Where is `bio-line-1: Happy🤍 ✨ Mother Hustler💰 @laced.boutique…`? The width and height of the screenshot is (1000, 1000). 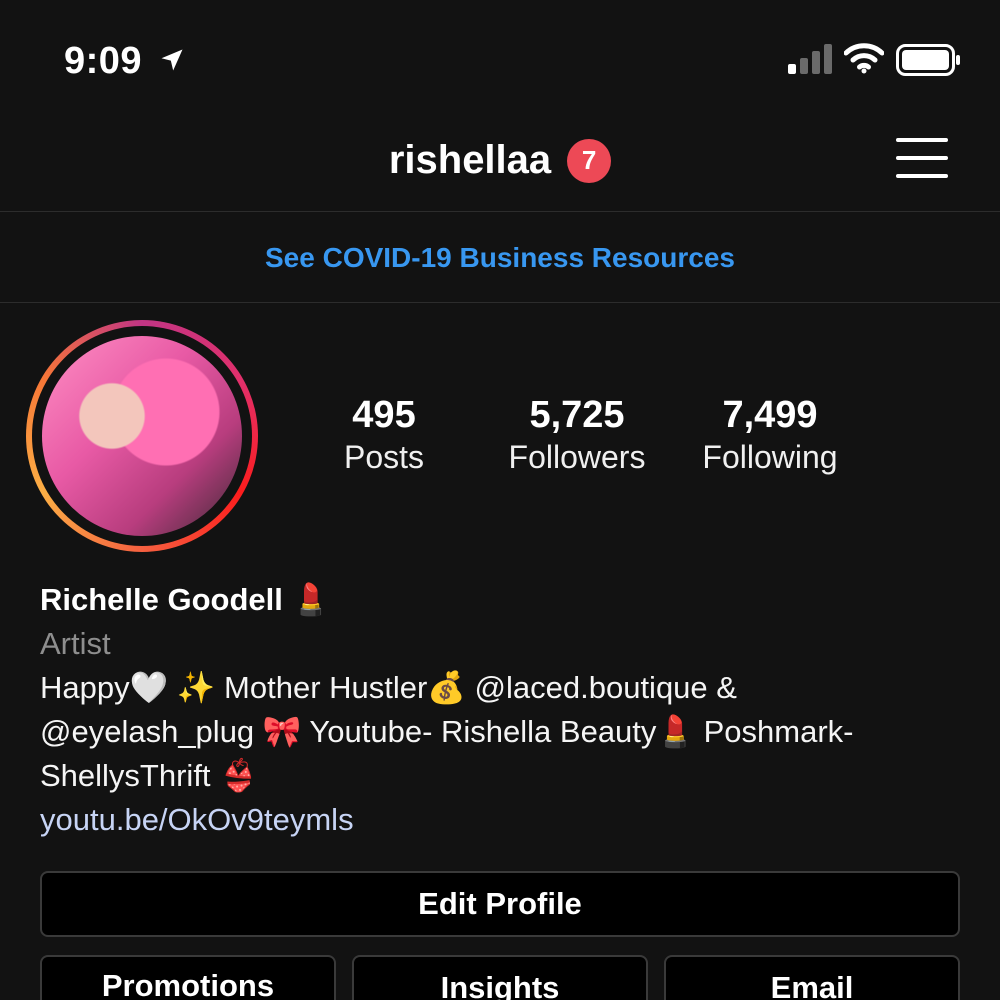
bio-line-1: Happy🤍 ✨ Mother Hustler💰 @laced.boutique… is located at coordinates (388, 687).